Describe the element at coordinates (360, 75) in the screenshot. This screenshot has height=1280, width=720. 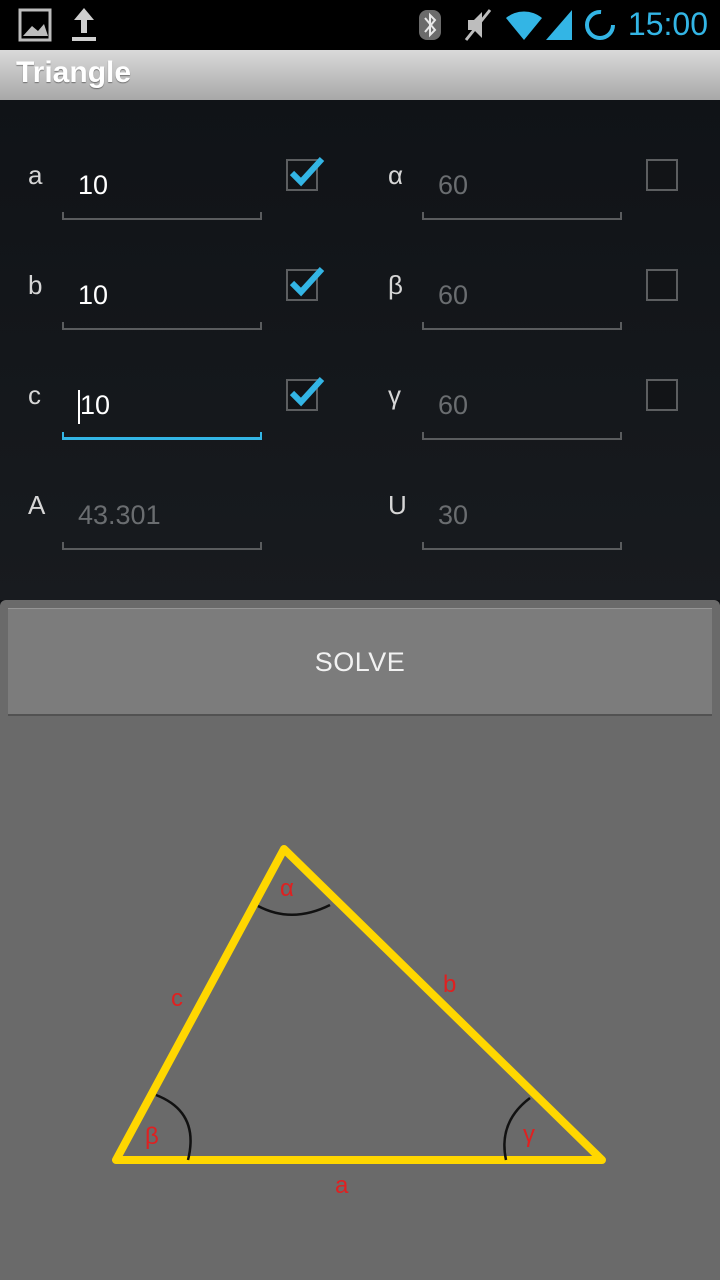
I see `action-bar: Triangle` at that location.